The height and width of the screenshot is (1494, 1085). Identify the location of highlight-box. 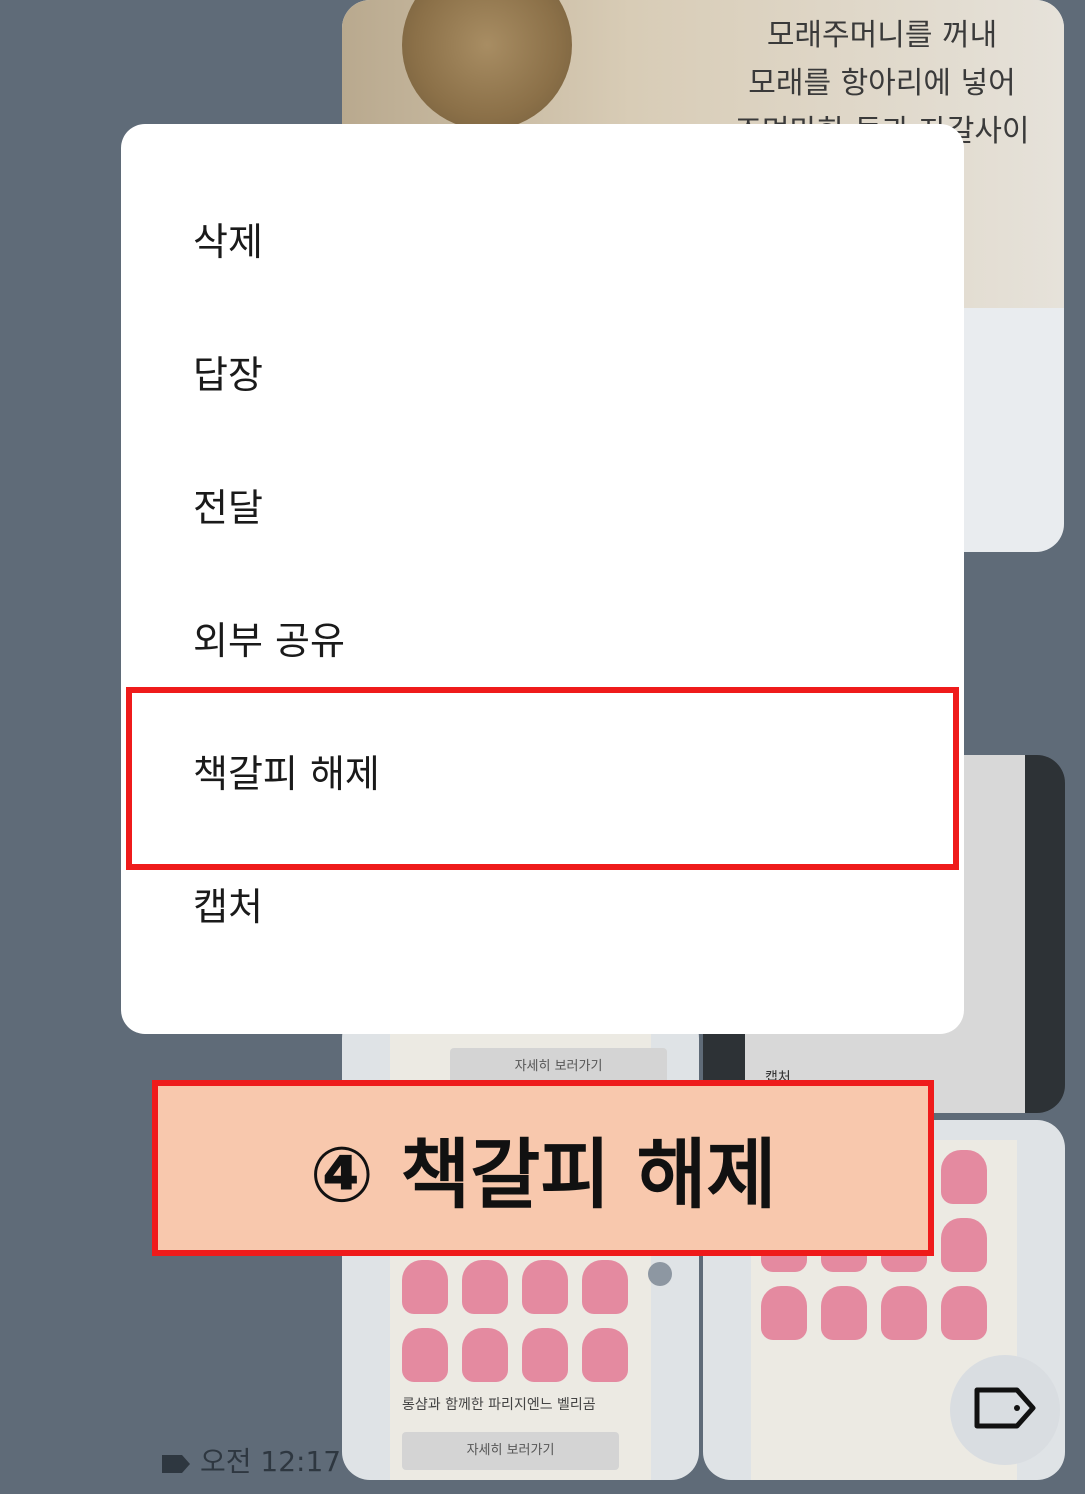
(542, 778).